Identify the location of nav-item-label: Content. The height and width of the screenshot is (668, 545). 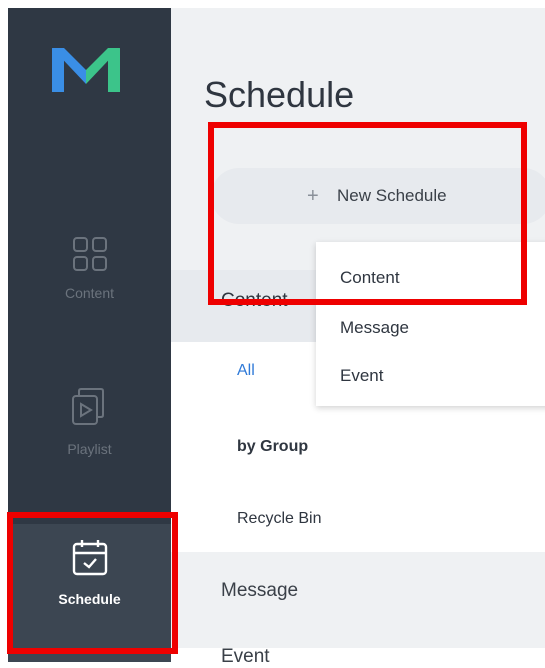
(89, 293).